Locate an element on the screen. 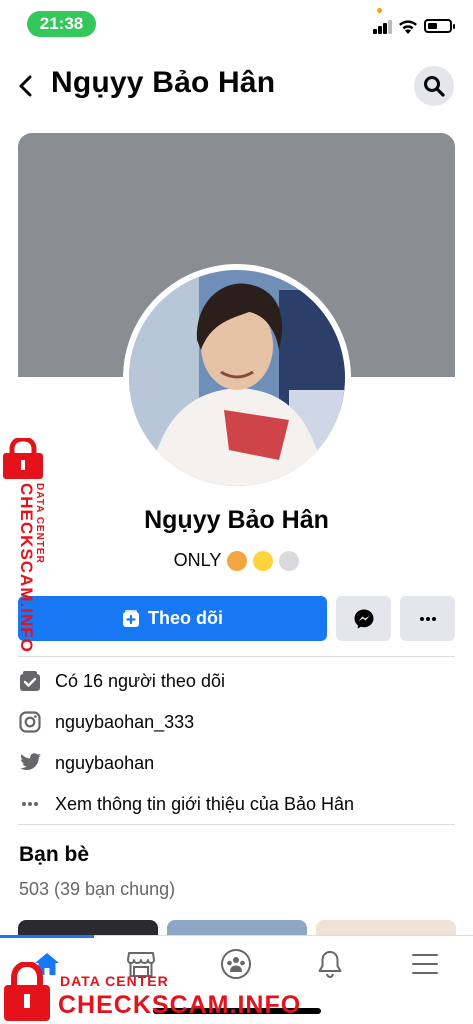 This screenshot has width=473, height=1024. friends-count: 503 (39 bạn chung) is located at coordinates (97, 889).